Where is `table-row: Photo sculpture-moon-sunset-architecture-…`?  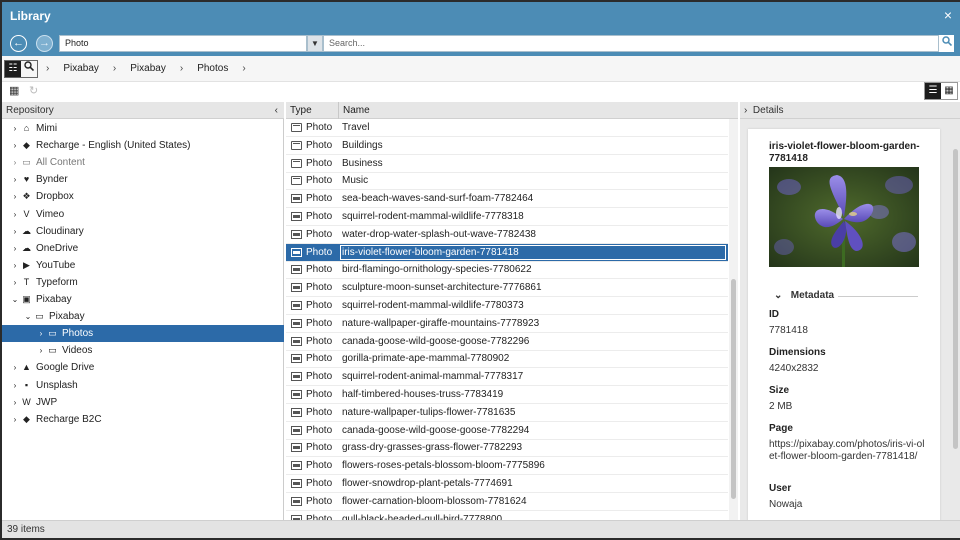 table-row: Photo sculpture-moon-sunset-architecture-… is located at coordinates (507, 288).